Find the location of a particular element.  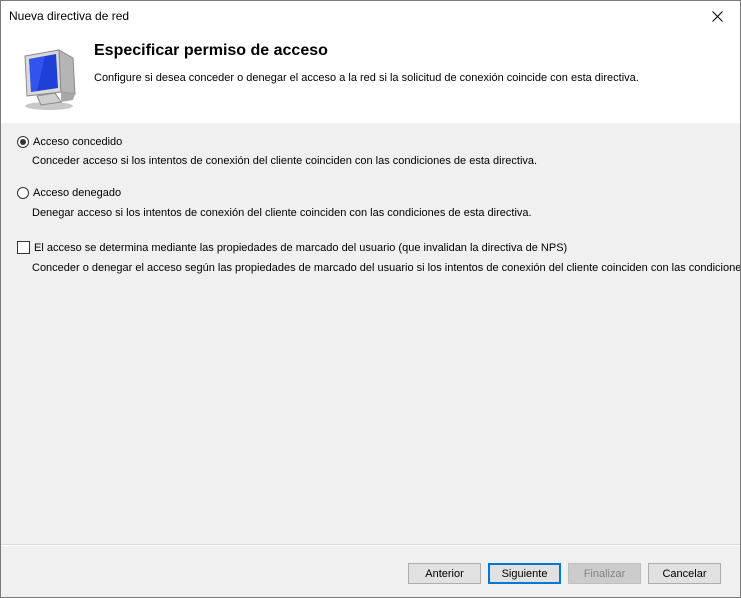

radio-access-denied: Acceso denegado is located at coordinates (69, 193).